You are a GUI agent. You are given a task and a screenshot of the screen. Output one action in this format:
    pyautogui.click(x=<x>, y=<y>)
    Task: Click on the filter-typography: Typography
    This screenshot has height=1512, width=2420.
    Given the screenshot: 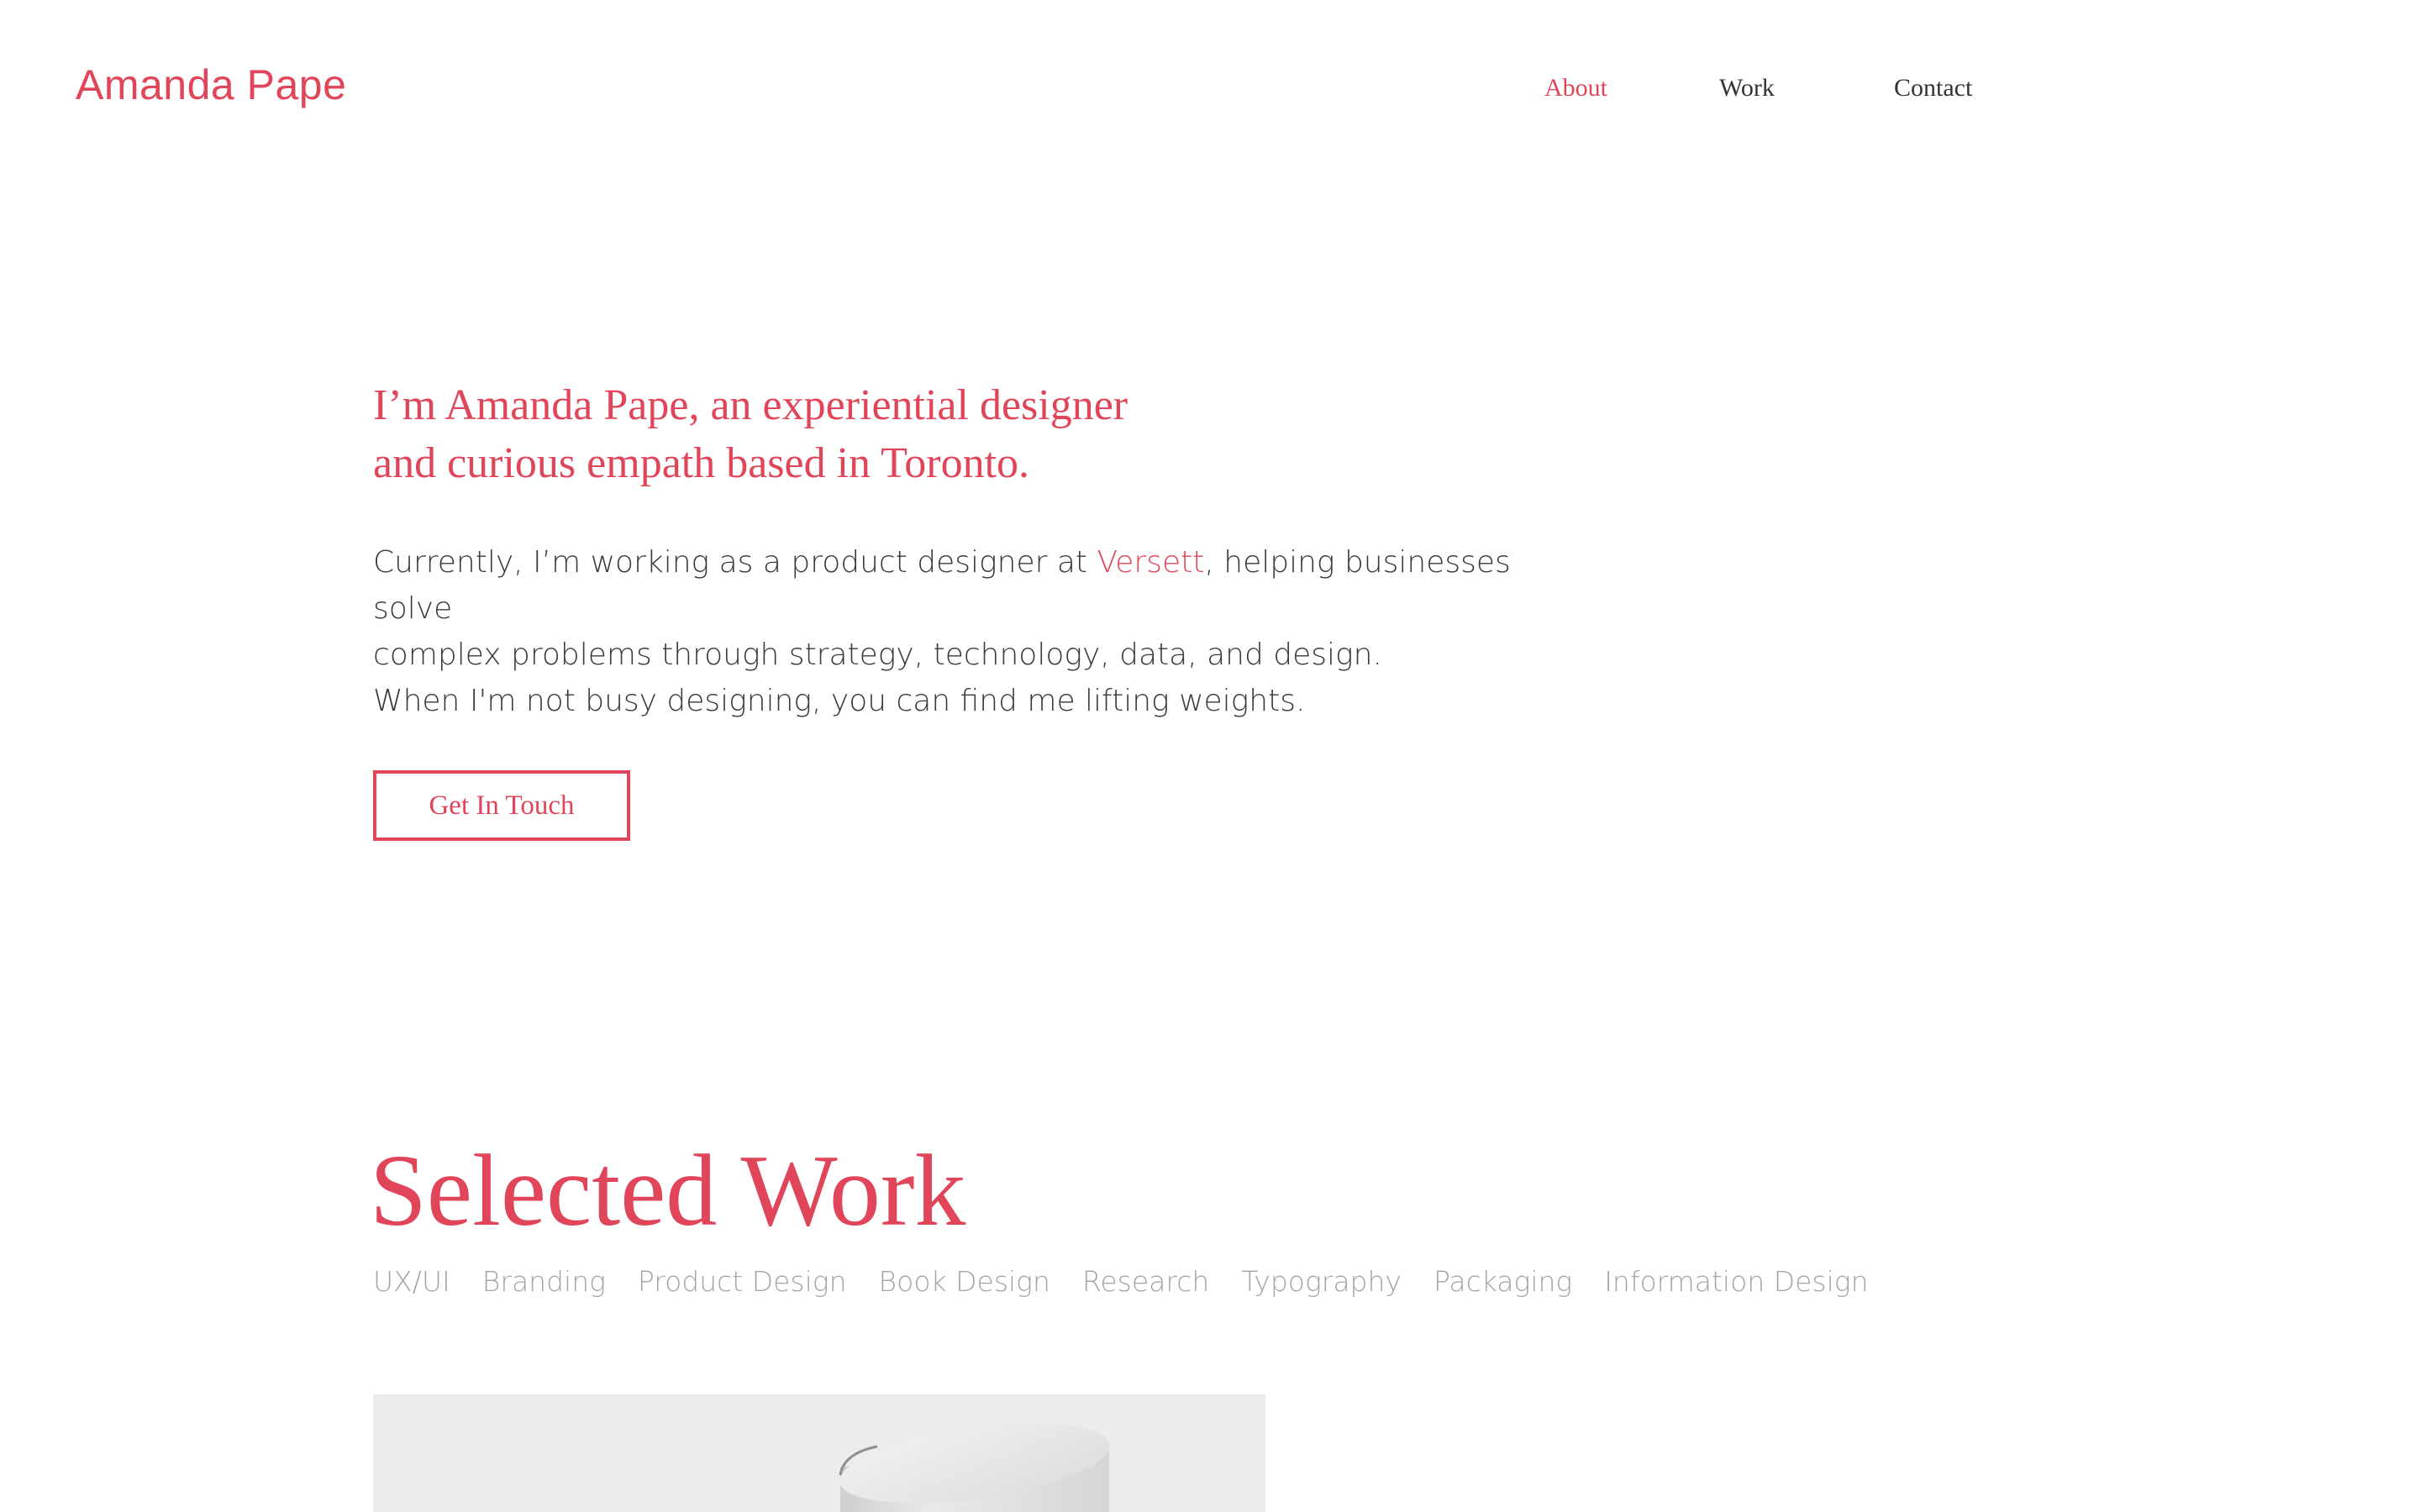 What is the action you would take?
    pyautogui.click(x=1321, y=1286)
    